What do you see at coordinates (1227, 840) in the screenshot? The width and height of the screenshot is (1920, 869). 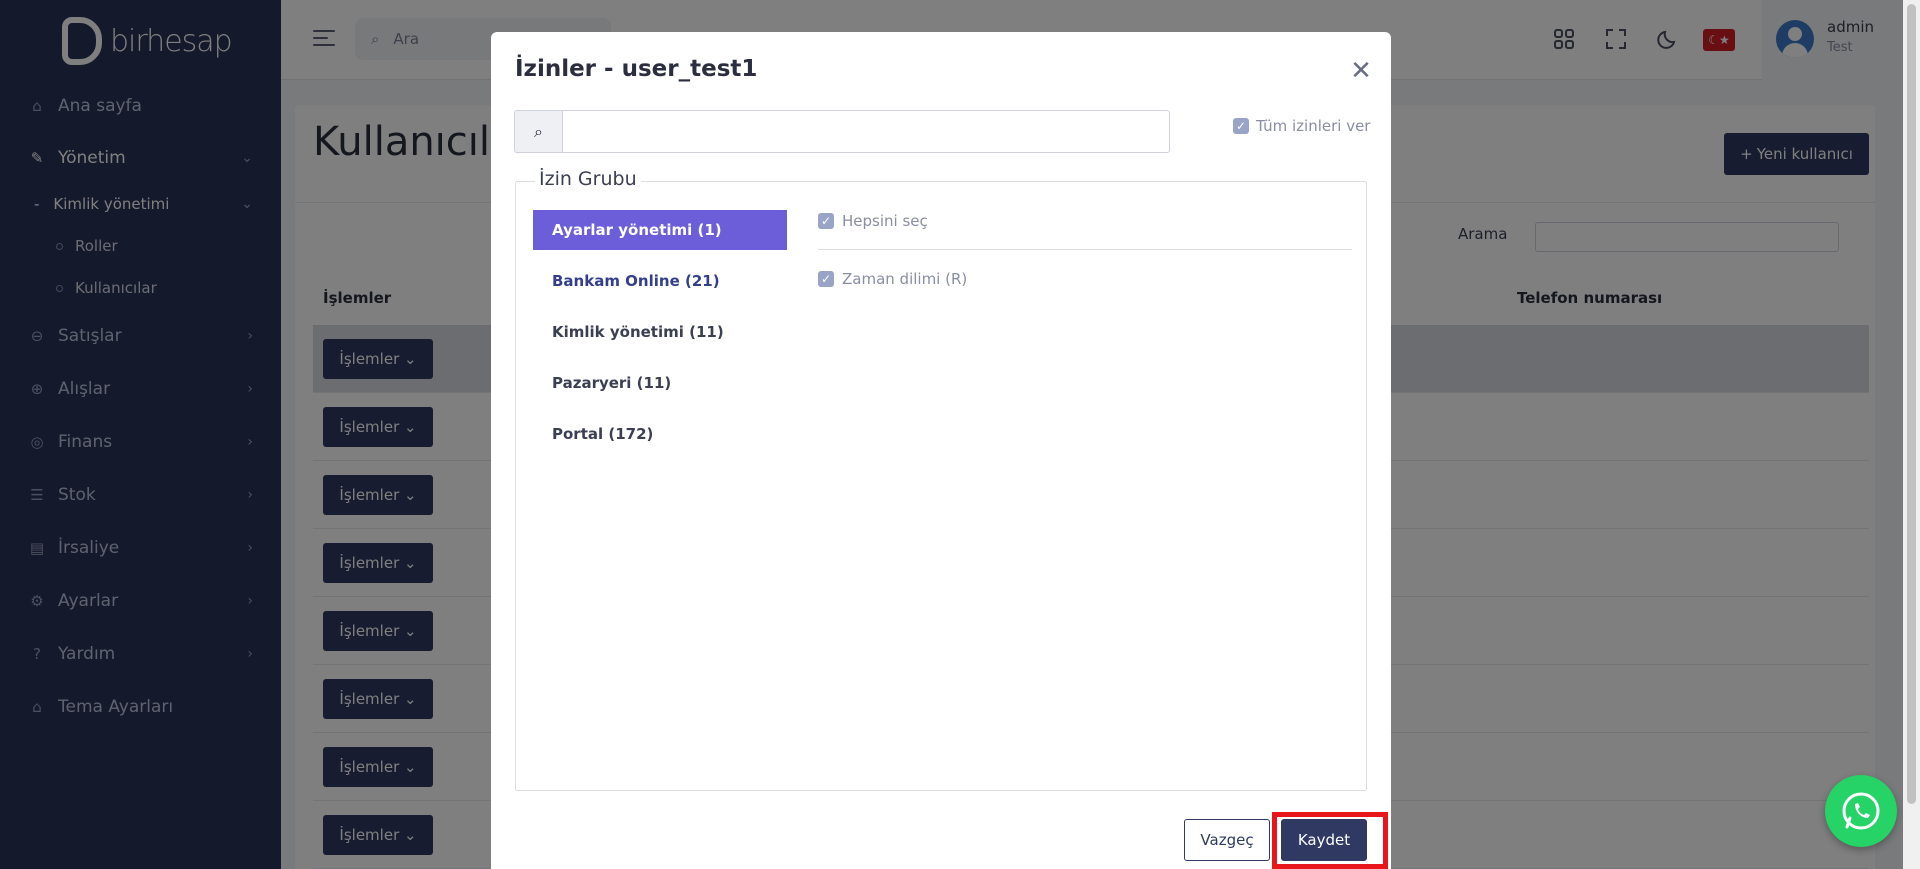 I see `cancel-button: Vazgeç` at bounding box center [1227, 840].